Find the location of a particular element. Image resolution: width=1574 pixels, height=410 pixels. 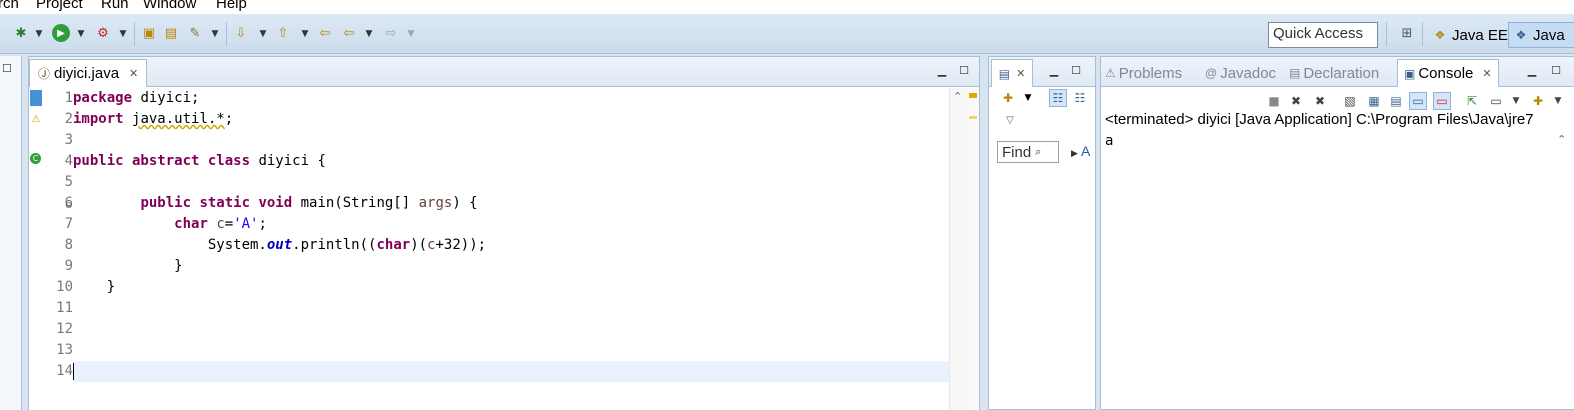

show-on-stderr-icon: ▭ is located at coordinates (1442, 101).